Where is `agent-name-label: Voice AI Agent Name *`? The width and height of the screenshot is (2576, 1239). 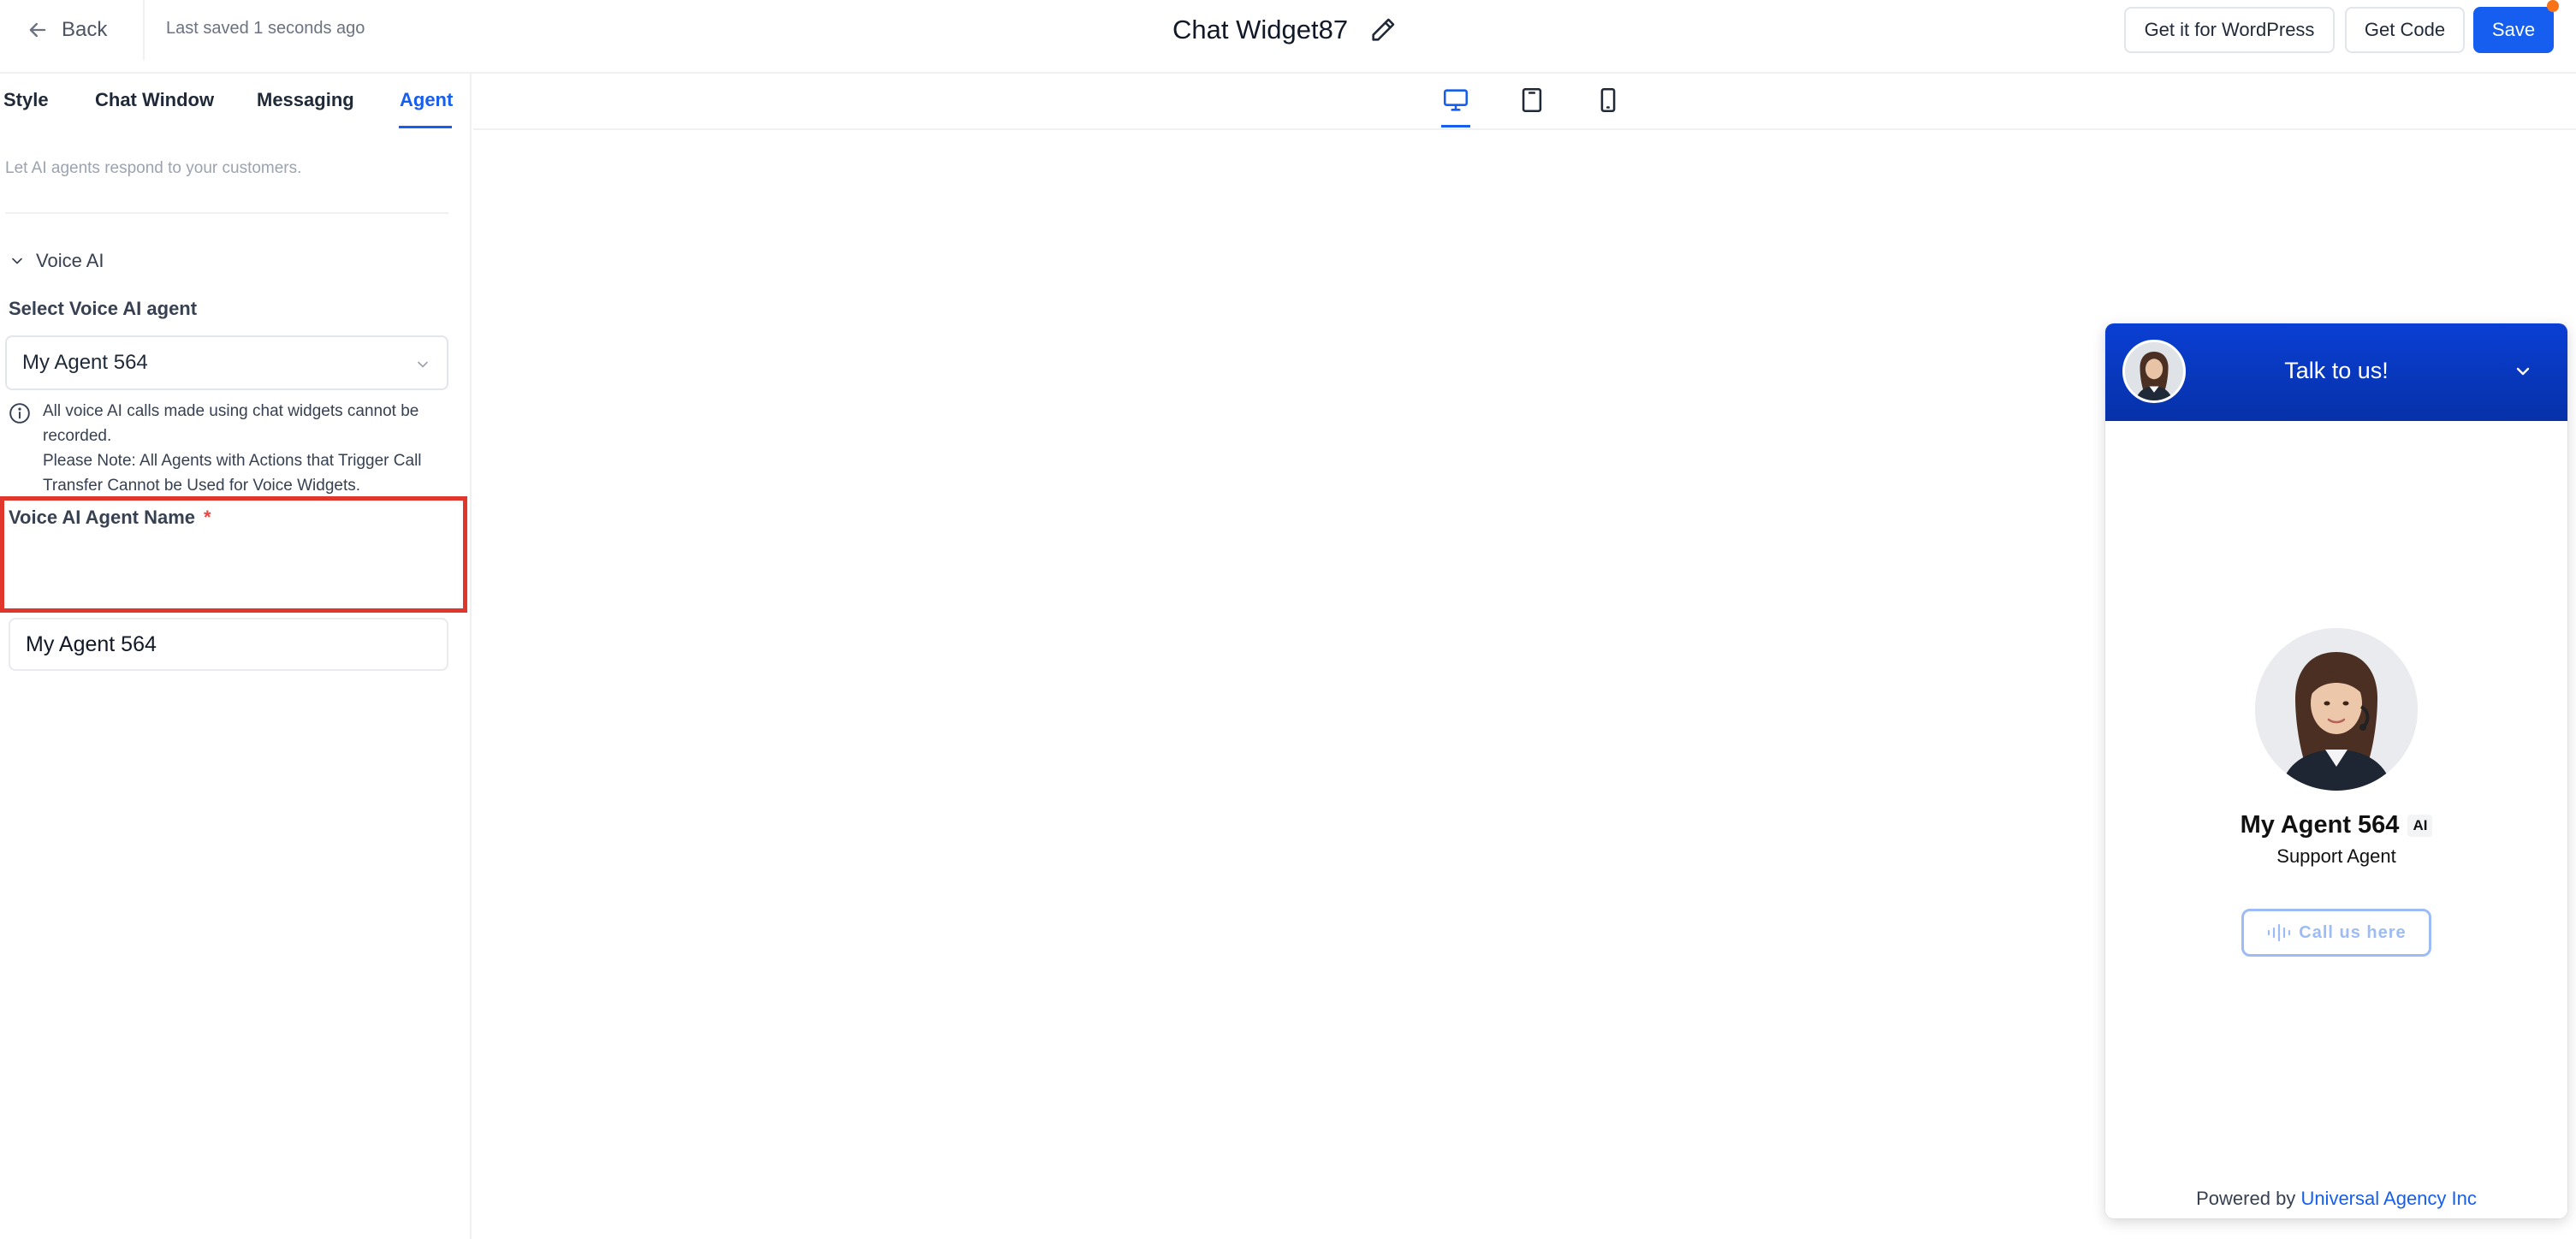 agent-name-label: Voice AI Agent Name * is located at coordinates (110, 518).